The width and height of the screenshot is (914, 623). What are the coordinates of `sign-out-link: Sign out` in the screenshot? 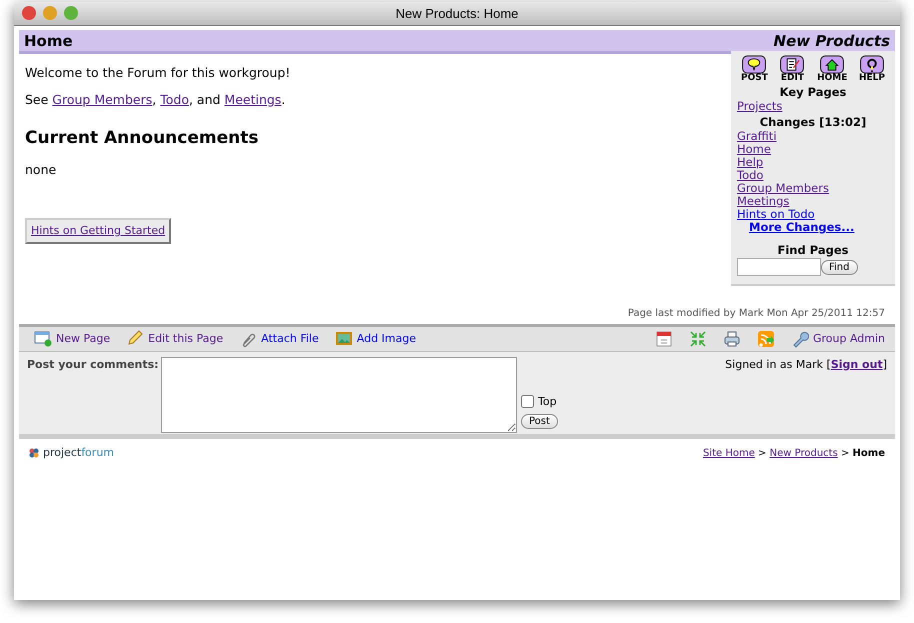 It's located at (856, 364).